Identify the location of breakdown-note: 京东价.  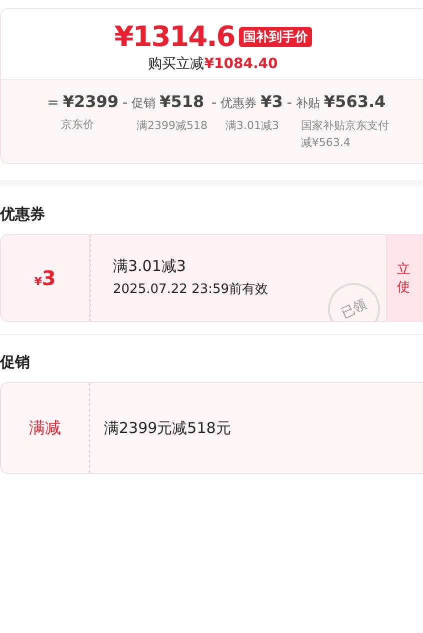
(78, 125).